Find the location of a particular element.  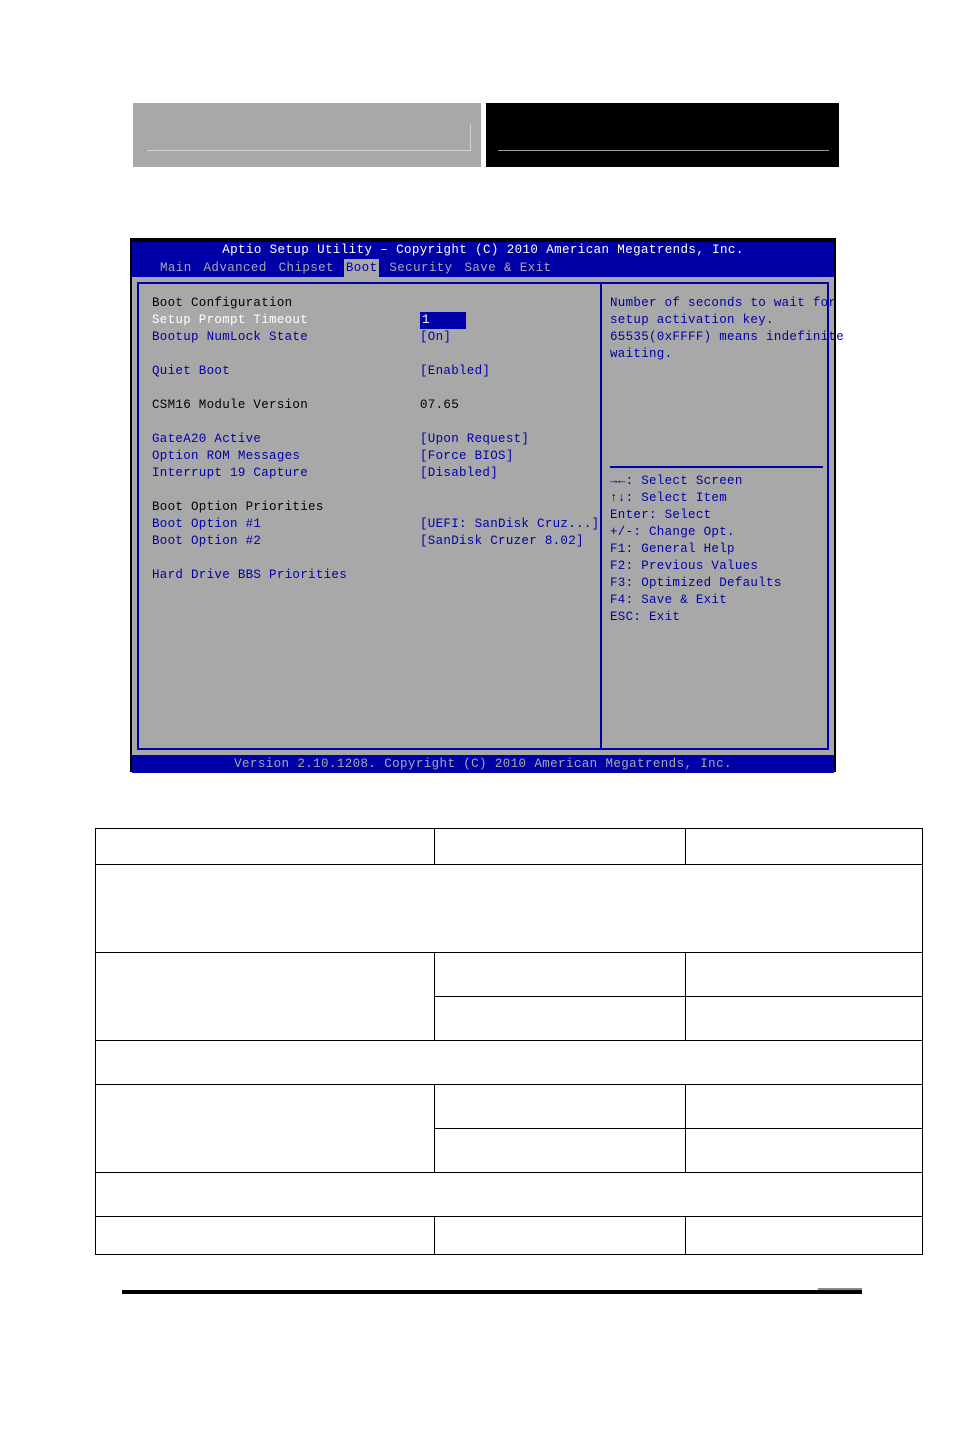

help-text-line: waiting. is located at coordinates (641, 354).